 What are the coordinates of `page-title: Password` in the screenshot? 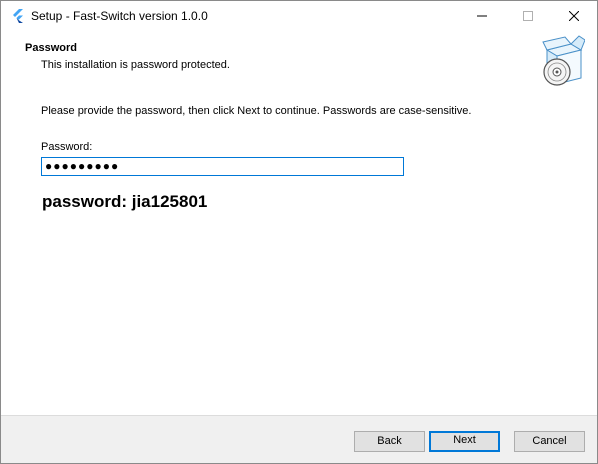 It's located at (51, 48).